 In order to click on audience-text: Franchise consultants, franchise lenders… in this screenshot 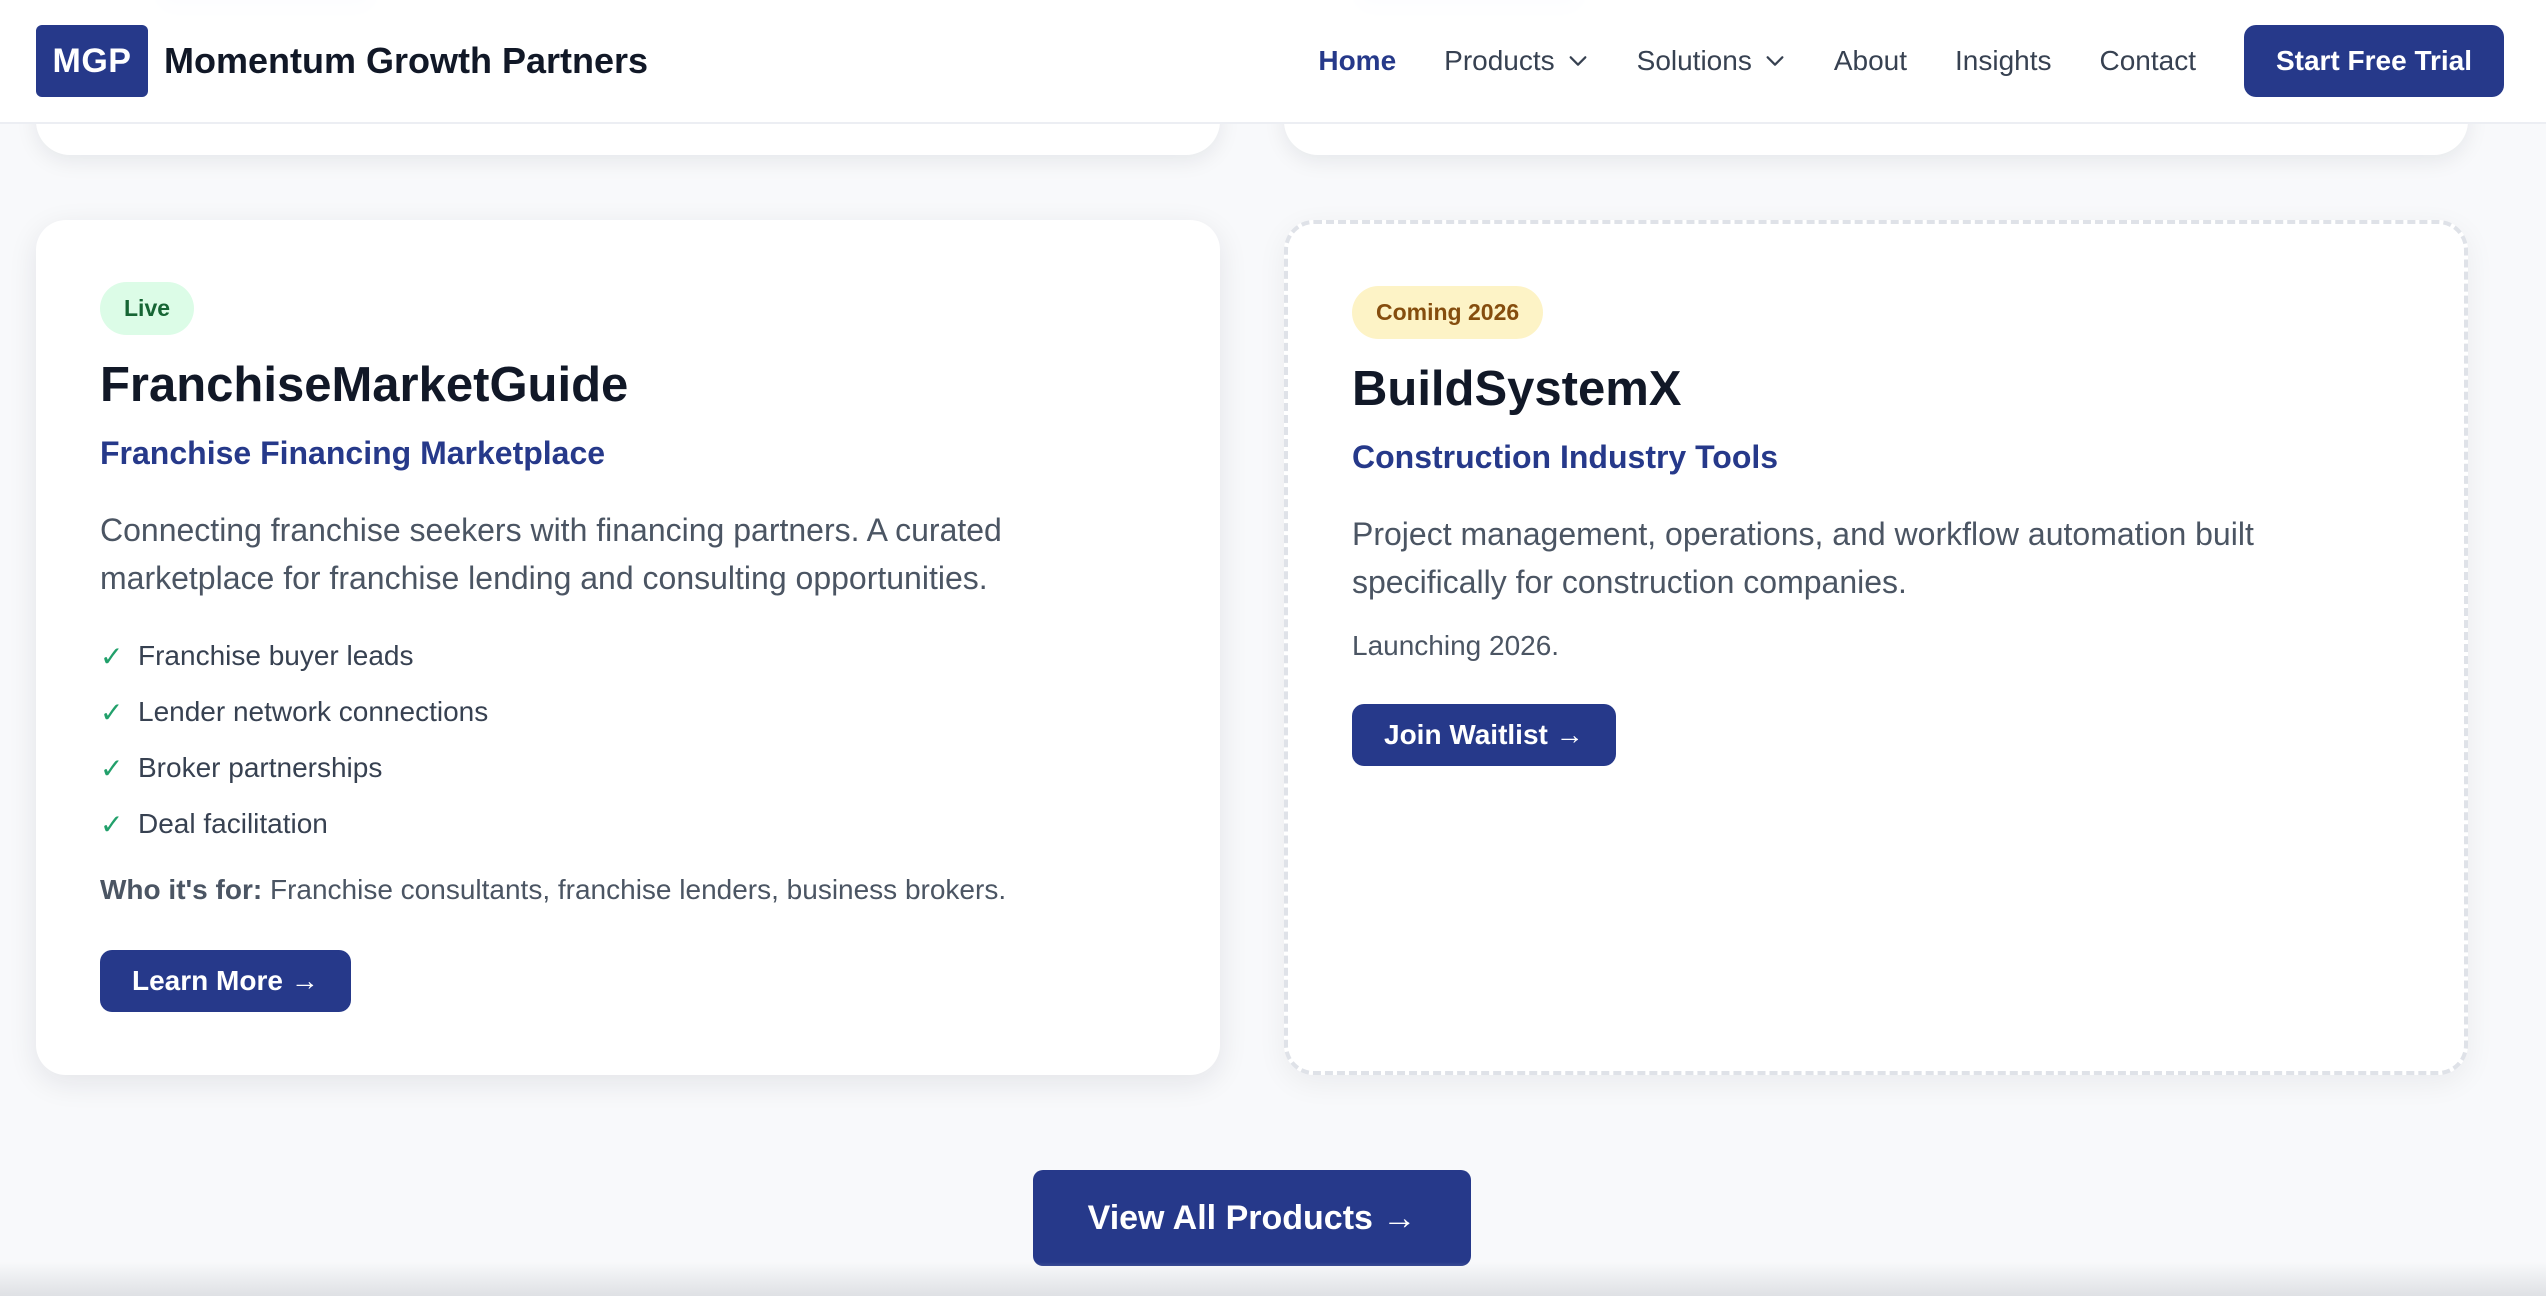, I will do `click(634, 889)`.